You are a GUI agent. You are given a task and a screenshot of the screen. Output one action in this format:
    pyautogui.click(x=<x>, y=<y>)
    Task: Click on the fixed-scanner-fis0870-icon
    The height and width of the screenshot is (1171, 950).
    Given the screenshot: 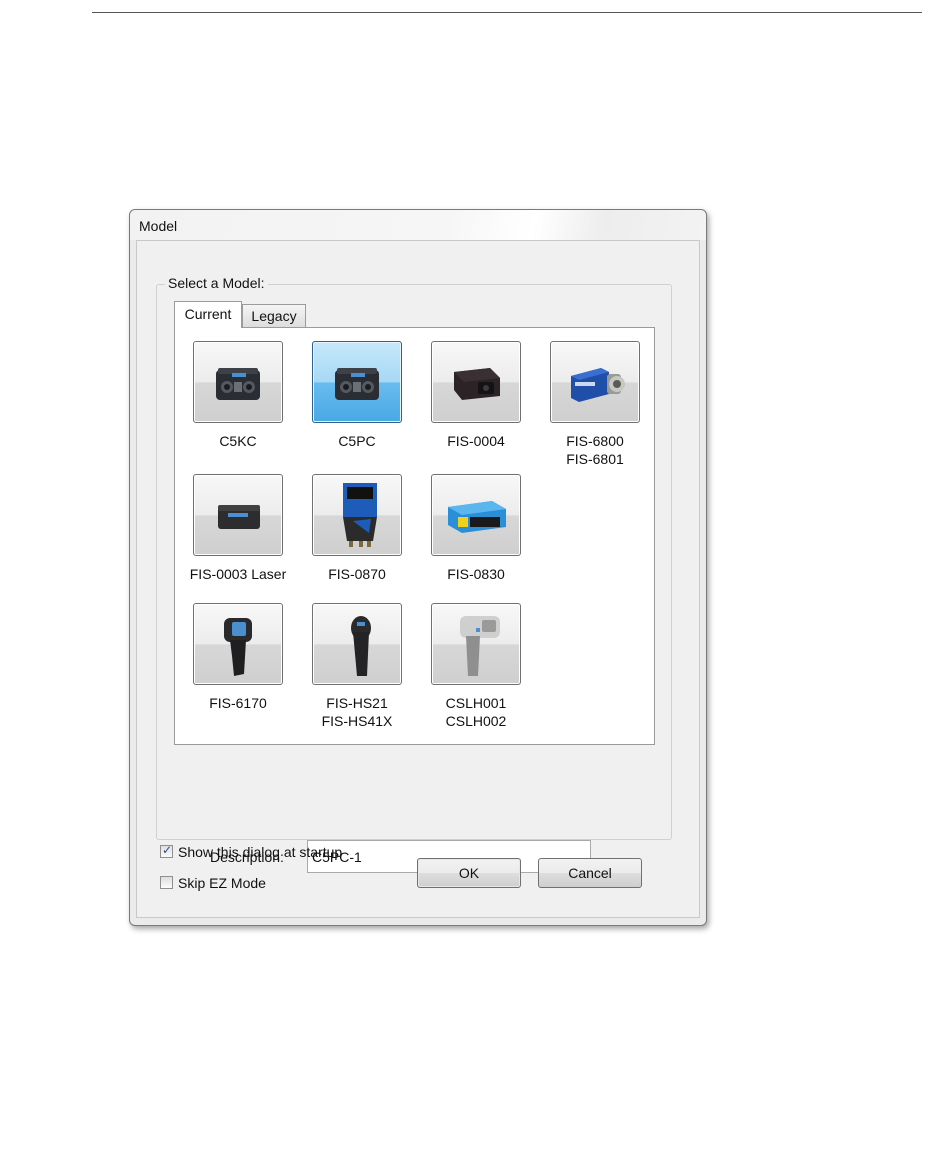 What is the action you would take?
    pyautogui.click(x=360, y=515)
    